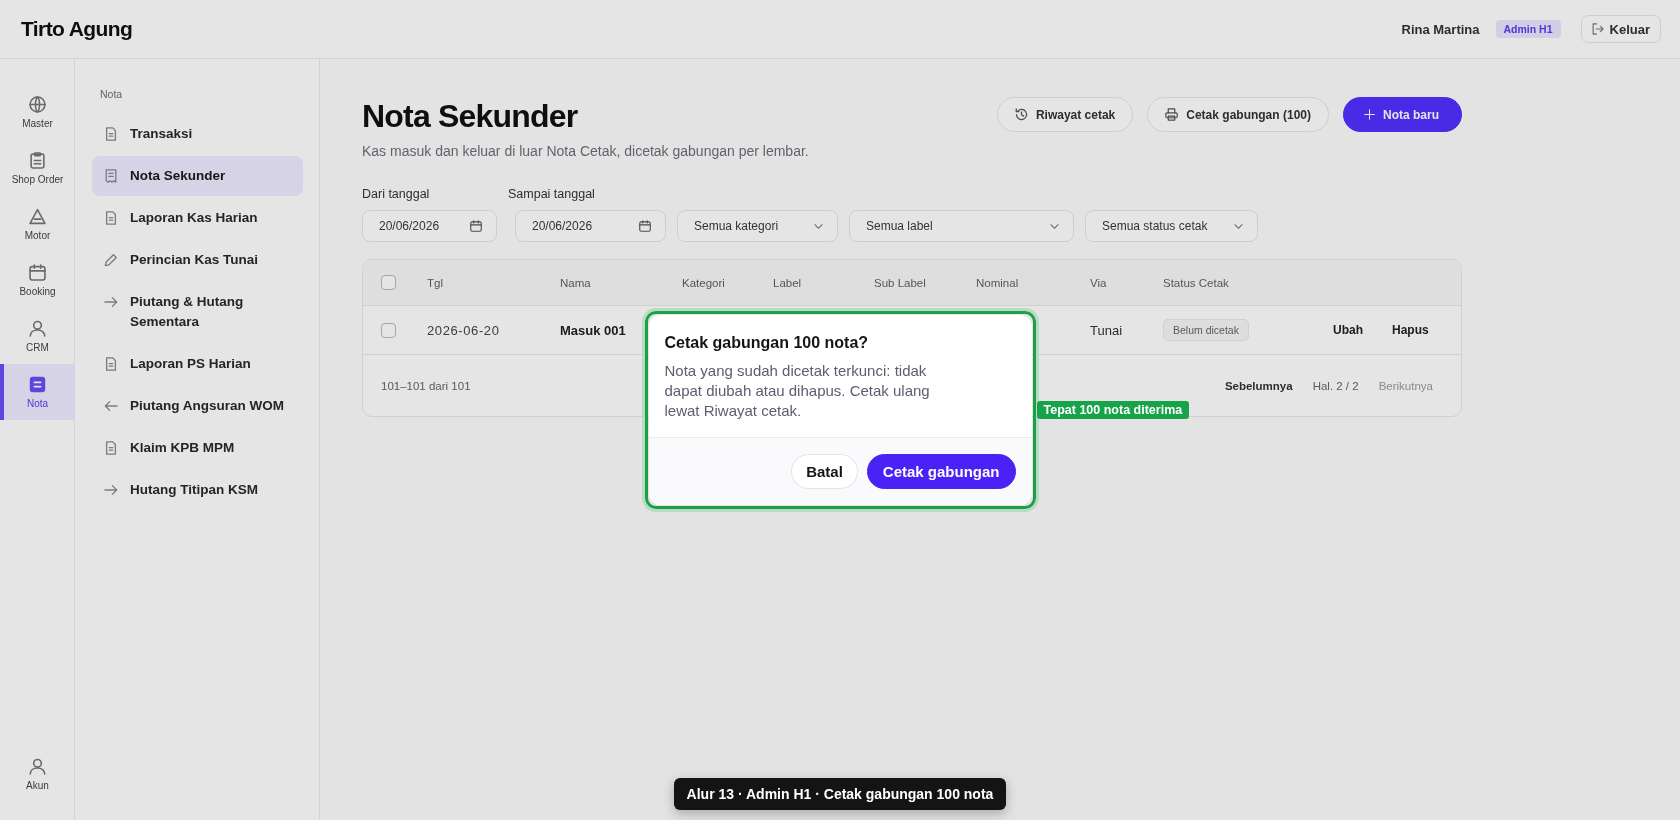 The height and width of the screenshot is (820, 1680). Describe the element at coordinates (552, 194) in the screenshot. I see `field-label: Sampai tanggal` at that location.